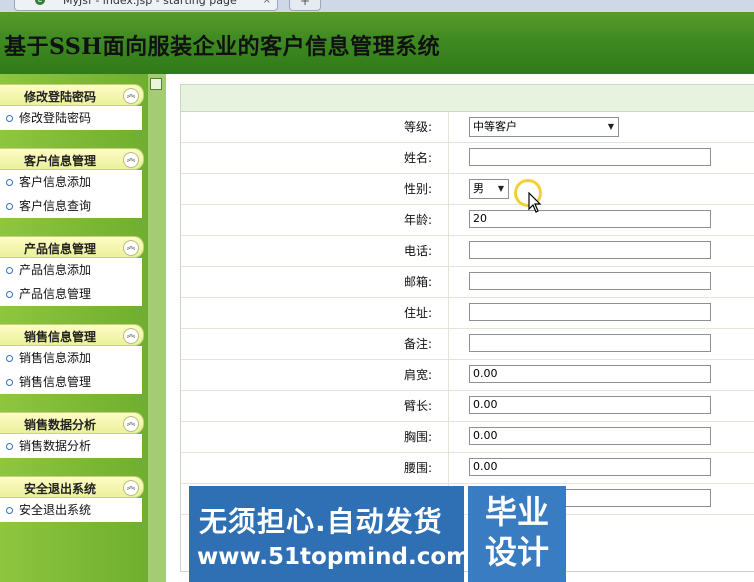  Describe the element at coordinates (321, 521) in the screenshot. I see `watermark-slogan: 无须担心.自动发货` at that location.